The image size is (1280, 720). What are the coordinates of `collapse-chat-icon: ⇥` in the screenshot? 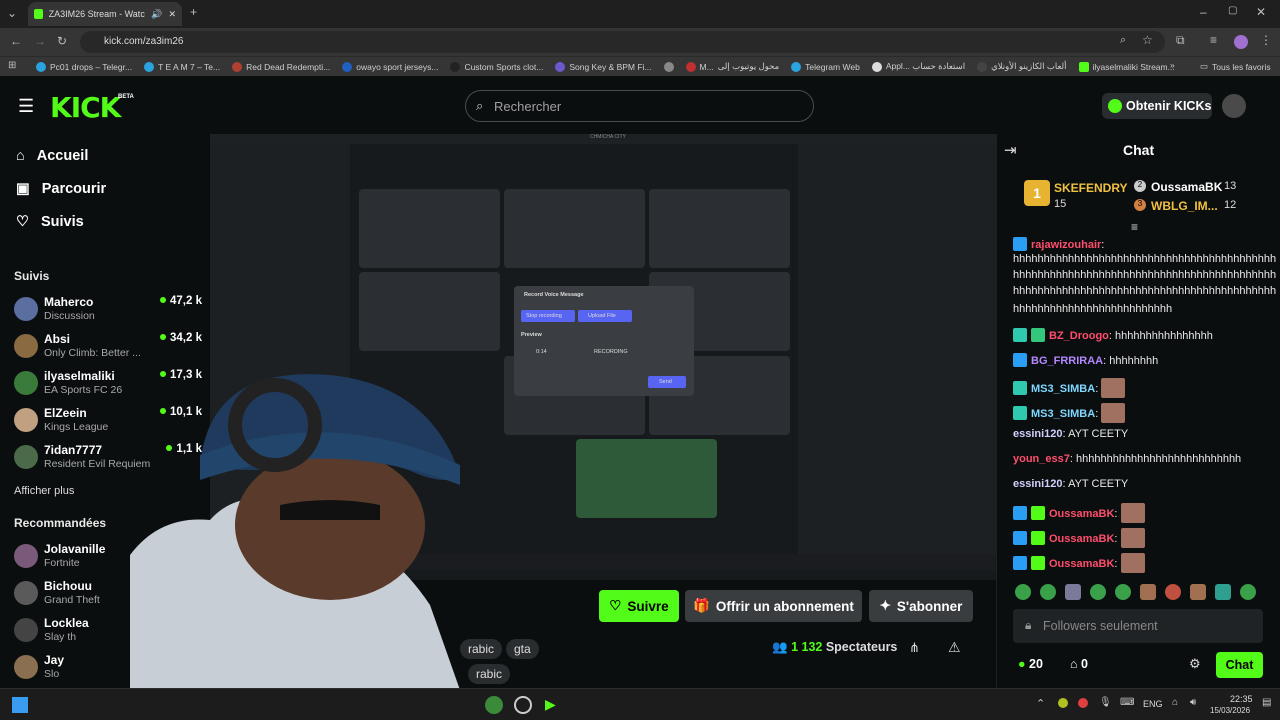 It's located at (1010, 150).